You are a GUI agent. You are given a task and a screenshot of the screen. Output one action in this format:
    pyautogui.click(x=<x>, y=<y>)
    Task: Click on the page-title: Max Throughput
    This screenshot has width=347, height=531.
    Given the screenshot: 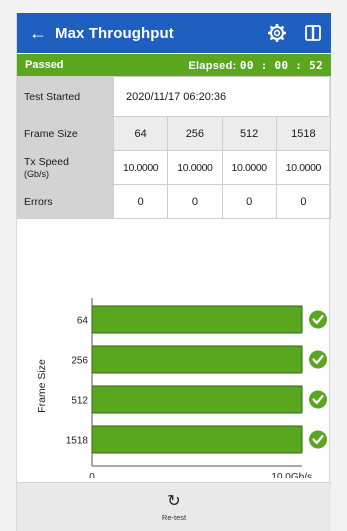 What is the action you would take?
    pyautogui.click(x=114, y=33)
    